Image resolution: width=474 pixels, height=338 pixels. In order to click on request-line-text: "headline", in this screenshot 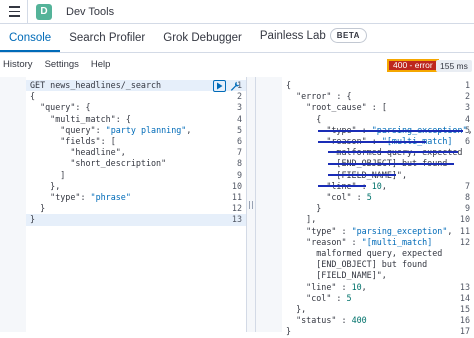, I will do `click(78, 152)`.